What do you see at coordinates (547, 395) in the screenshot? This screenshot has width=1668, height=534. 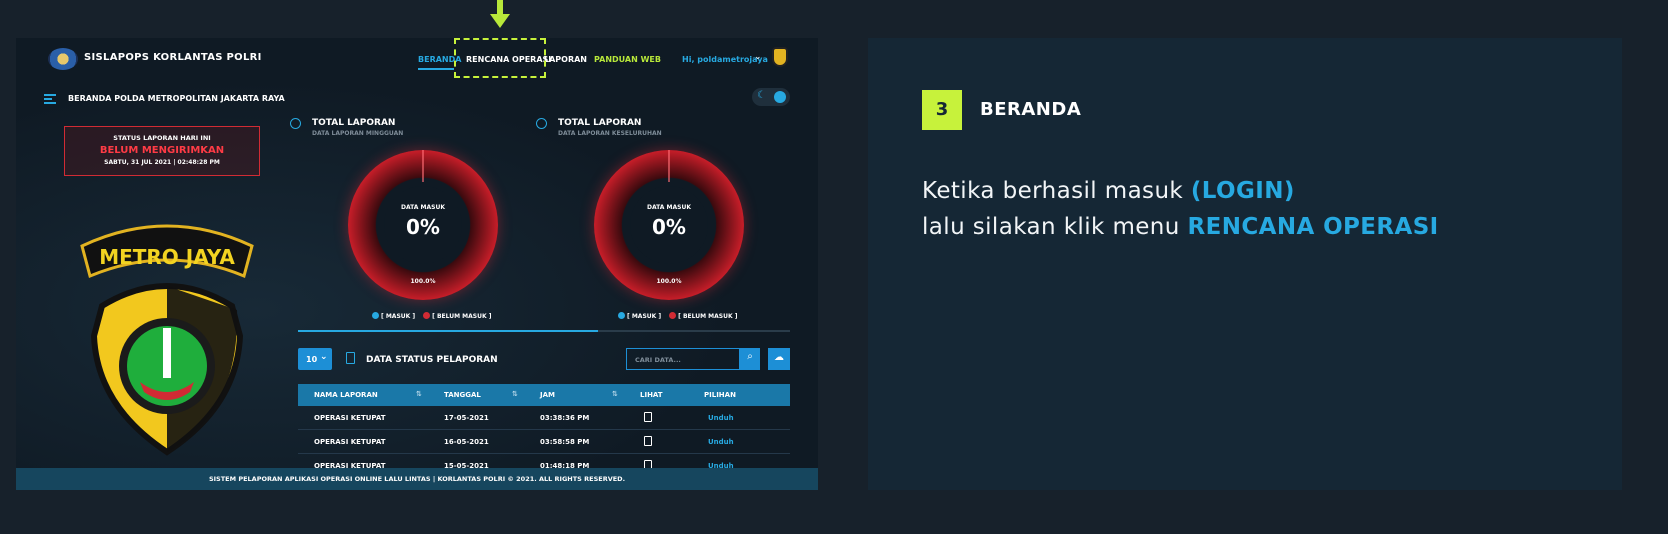 I see `th-jam: JAM` at bounding box center [547, 395].